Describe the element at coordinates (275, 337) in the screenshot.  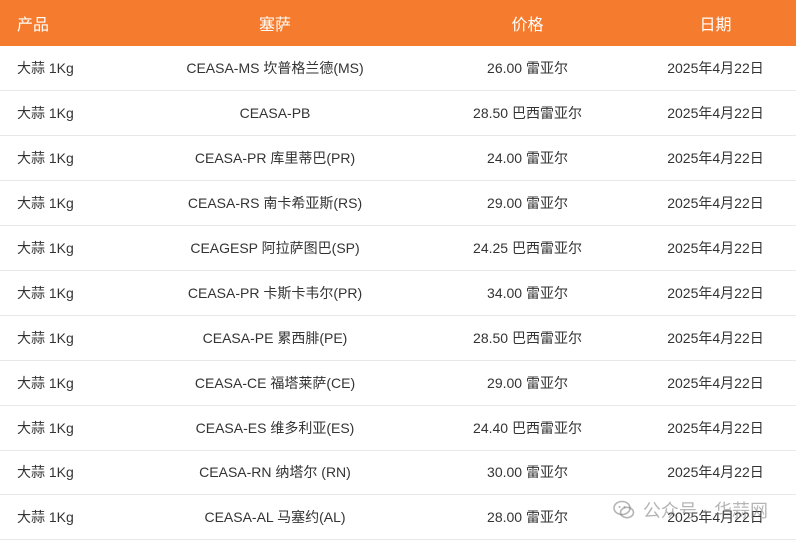
I see `cell-market: CEASA-PE 累西腓(PE)` at that location.